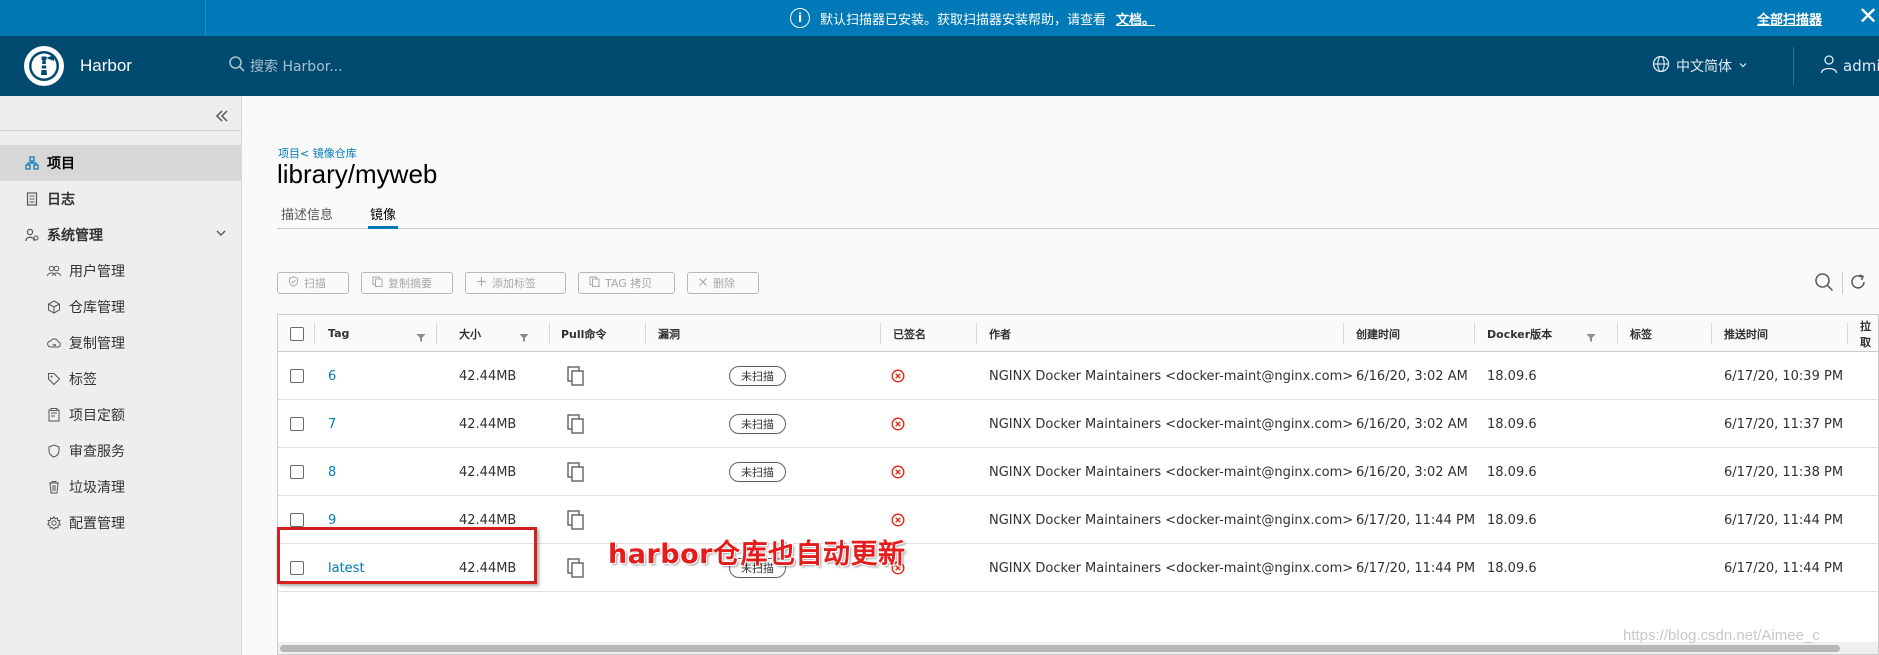 The width and height of the screenshot is (1879, 655). I want to click on delete-label: 删除, so click(724, 283).